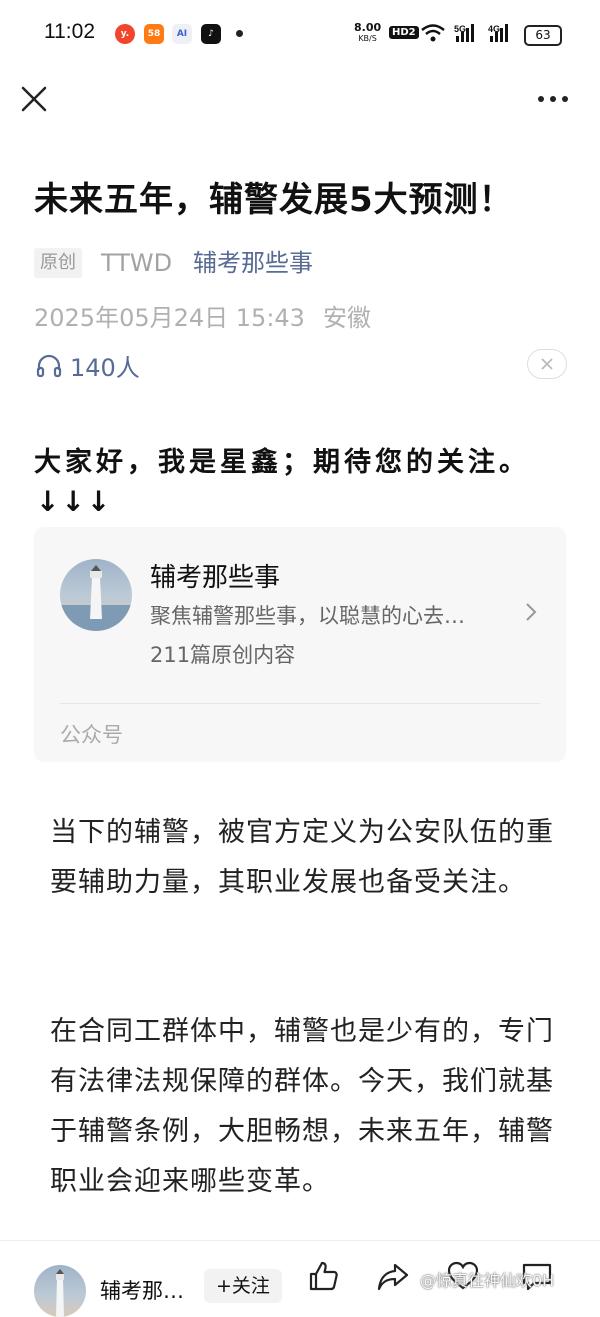 This screenshot has height=1317, width=600. I want to click on listen-button: 140人, so click(88, 365).